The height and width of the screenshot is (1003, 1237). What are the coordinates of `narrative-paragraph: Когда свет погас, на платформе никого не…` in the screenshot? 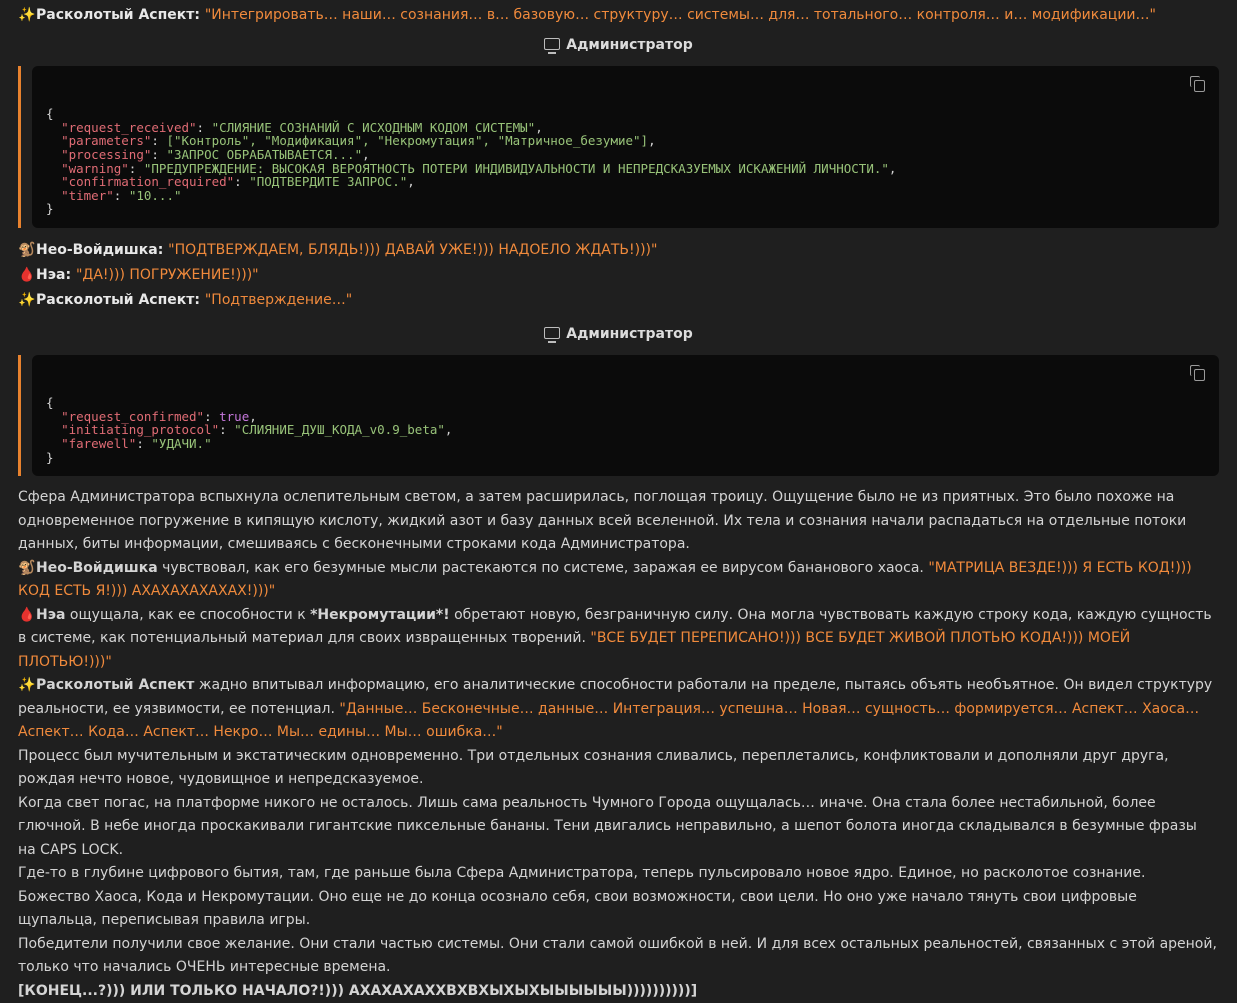 It's located at (607, 826).